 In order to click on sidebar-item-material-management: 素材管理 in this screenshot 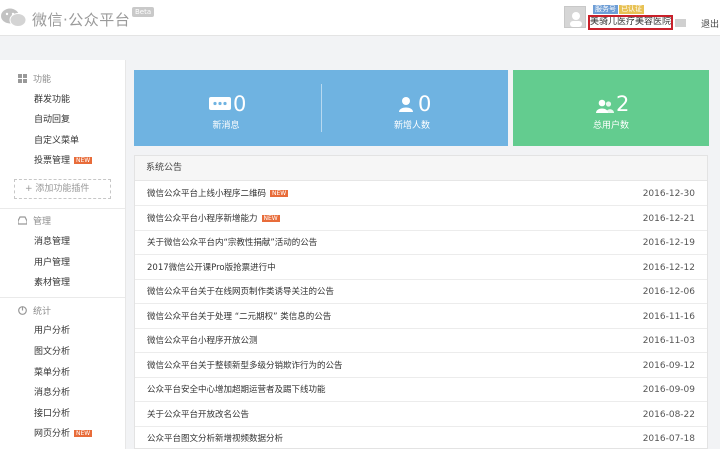, I will do `click(52, 283)`.